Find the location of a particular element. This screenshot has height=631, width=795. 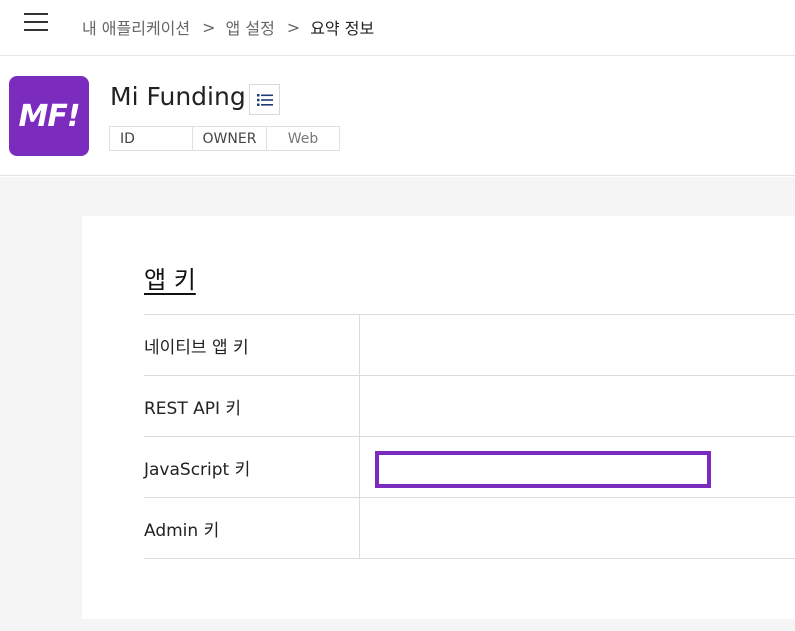

breadcrumb: 내 애플리케이션 > 앱 설정 > 요약 정보 is located at coordinates (228, 27).